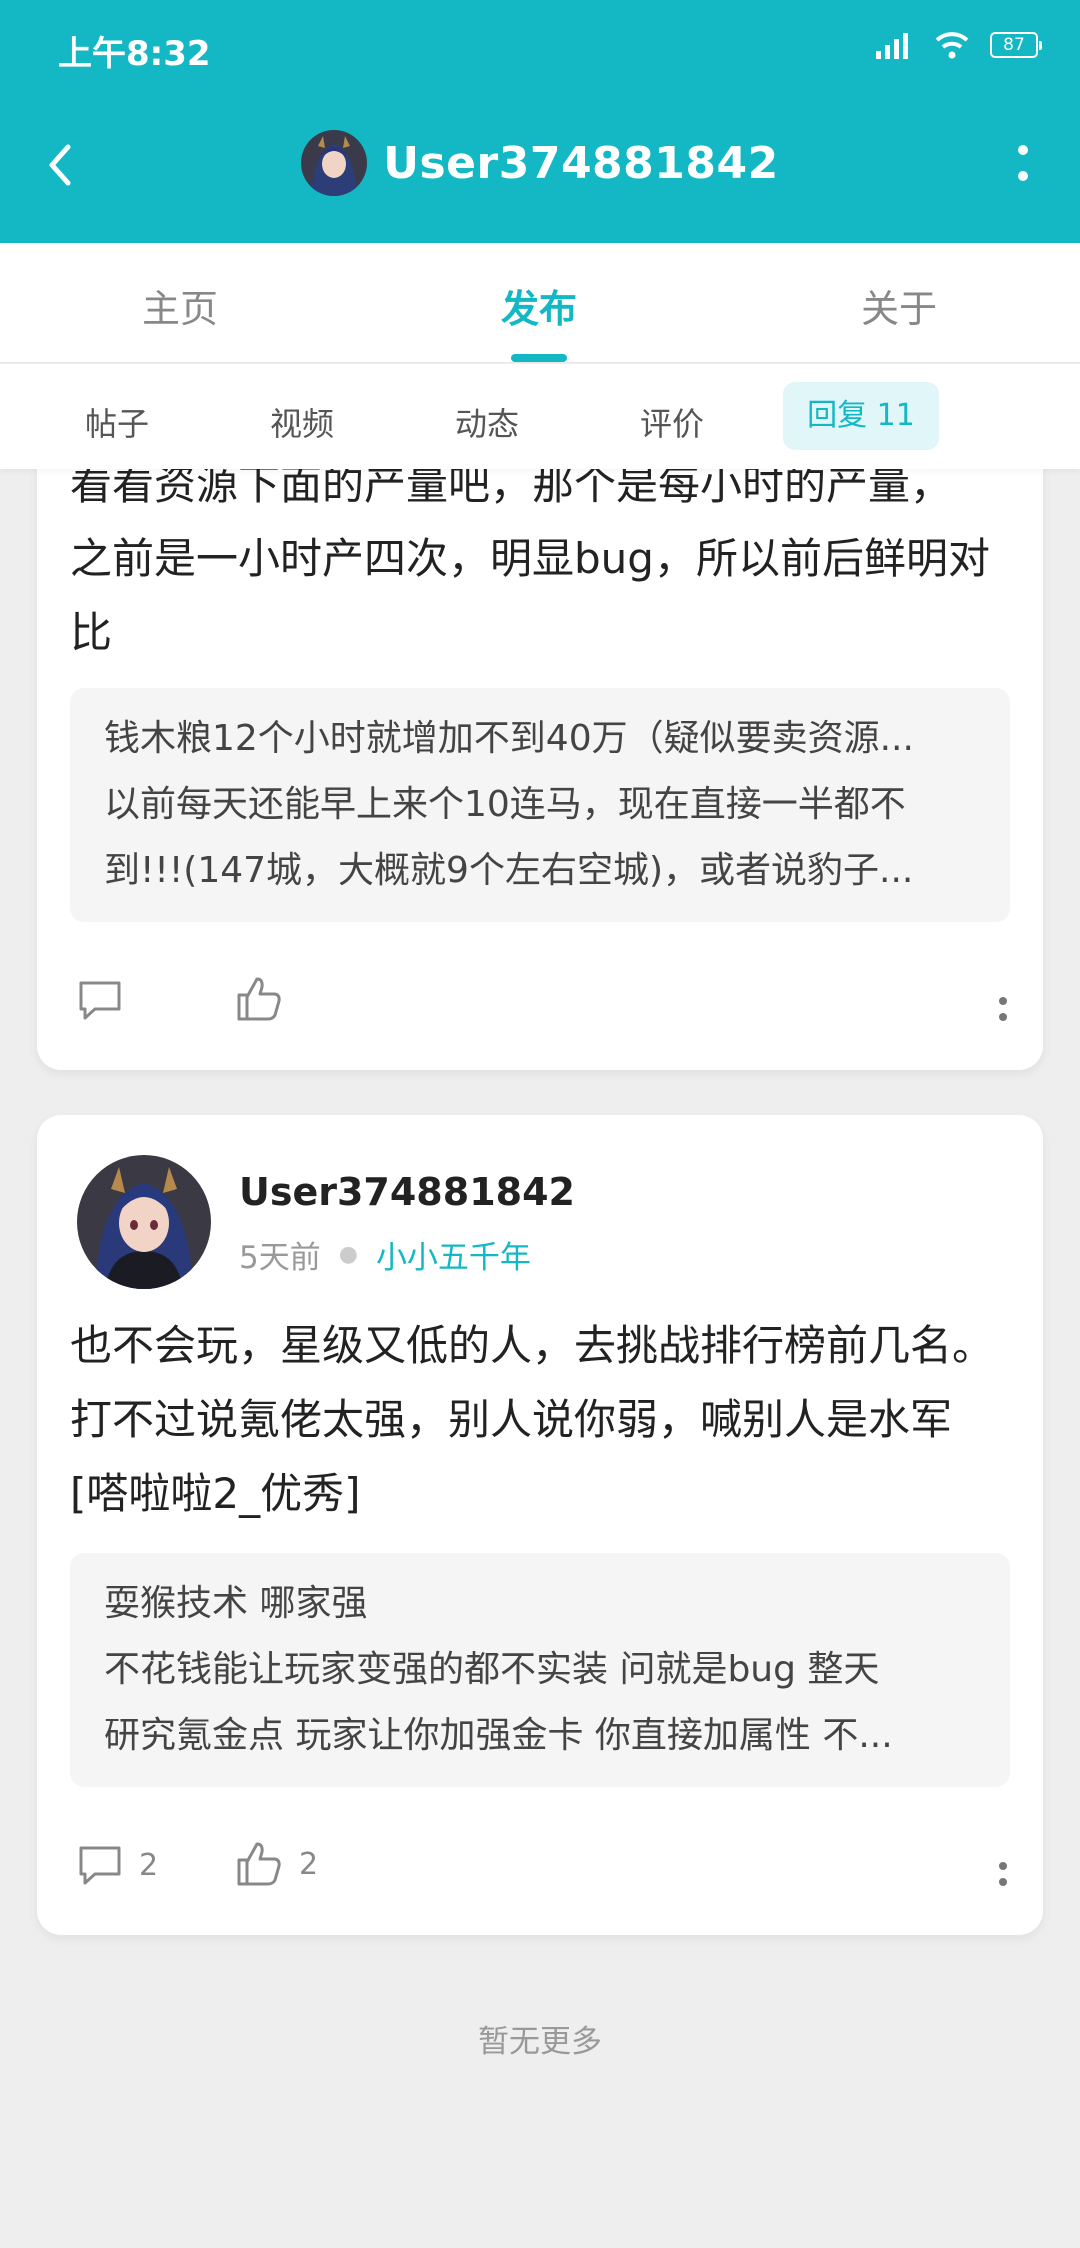 This screenshot has height=2248, width=1080. What do you see at coordinates (540, 416) in the screenshot?
I see `publish-subtabs: 帖子 视频 动态 评价 回复 11` at bounding box center [540, 416].